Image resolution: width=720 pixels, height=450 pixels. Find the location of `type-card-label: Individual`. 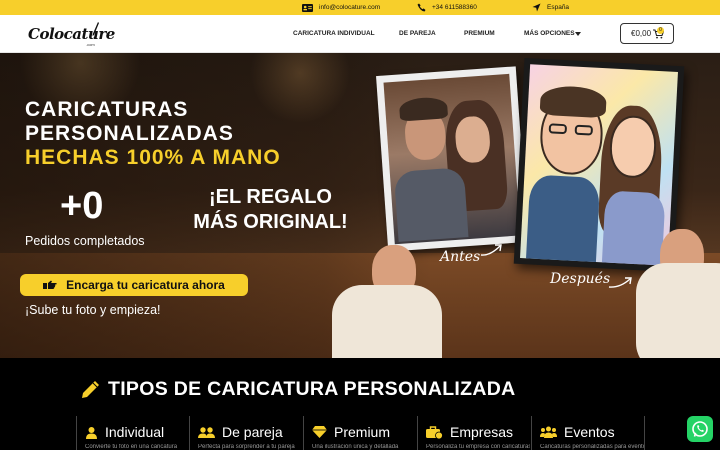

type-card-label: Individual is located at coordinates (135, 432).